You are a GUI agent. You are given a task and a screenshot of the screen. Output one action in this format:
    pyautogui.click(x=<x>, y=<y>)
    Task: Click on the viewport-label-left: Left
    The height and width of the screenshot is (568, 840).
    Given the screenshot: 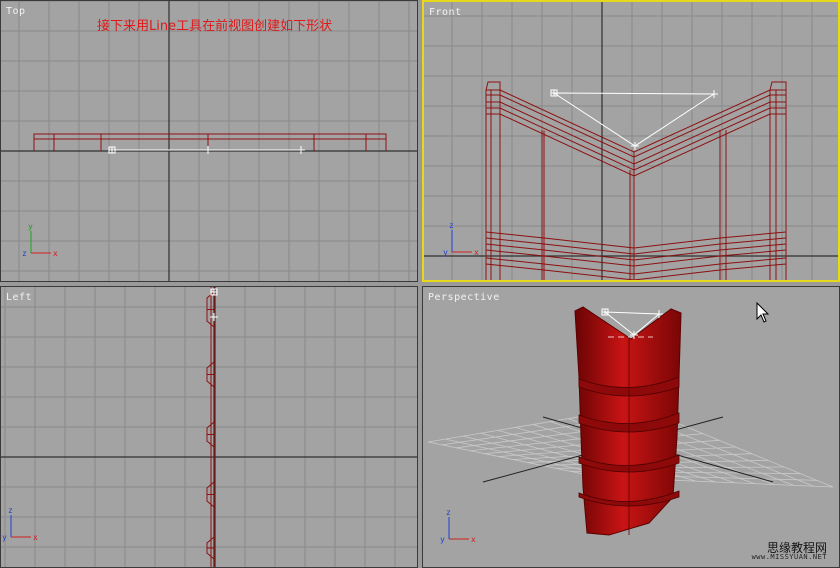 What is the action you would take?
    pyautogui.click(x=19, y=297)
    